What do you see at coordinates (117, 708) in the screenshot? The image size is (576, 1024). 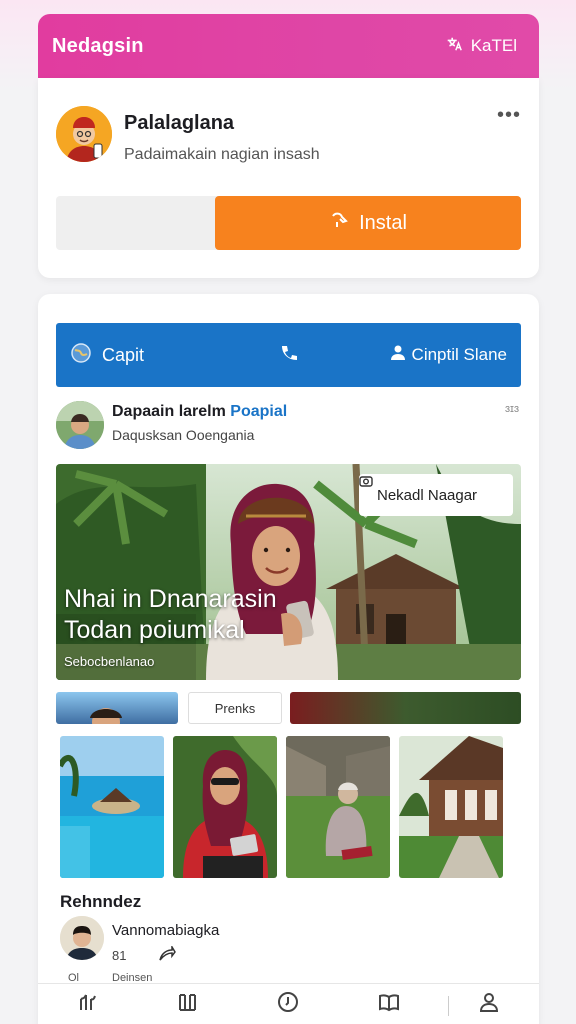 I see `strip-thumbnail-portrait` at bounding box center [117, 708].